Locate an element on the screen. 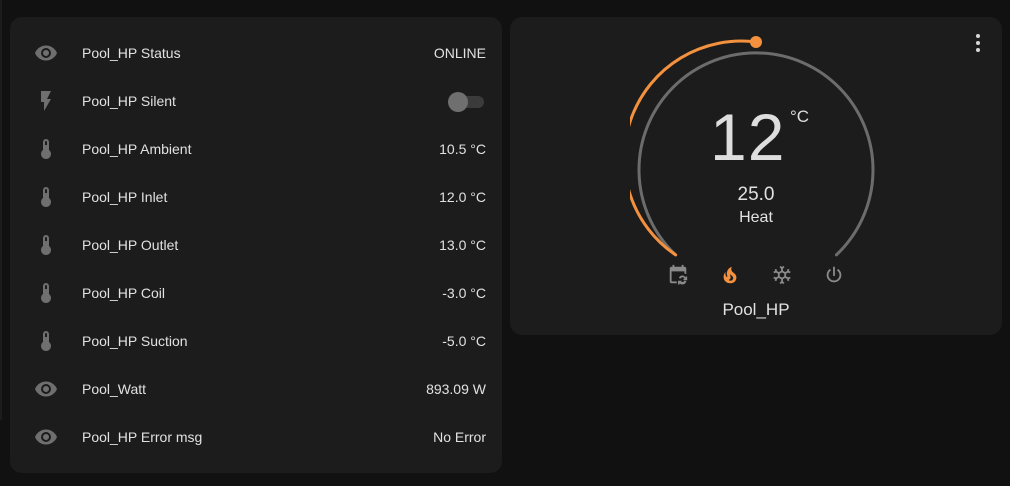  entity-row-suction: Pool_HP Suction -5.0 °C is located at coordinates (256, 341).